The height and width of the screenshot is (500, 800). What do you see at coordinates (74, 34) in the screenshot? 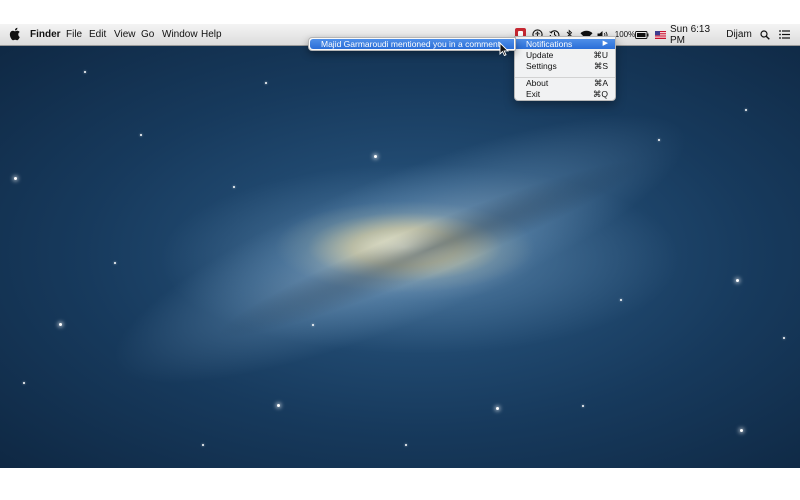
I see `menu-file: File` at bounding box center [74, 34].